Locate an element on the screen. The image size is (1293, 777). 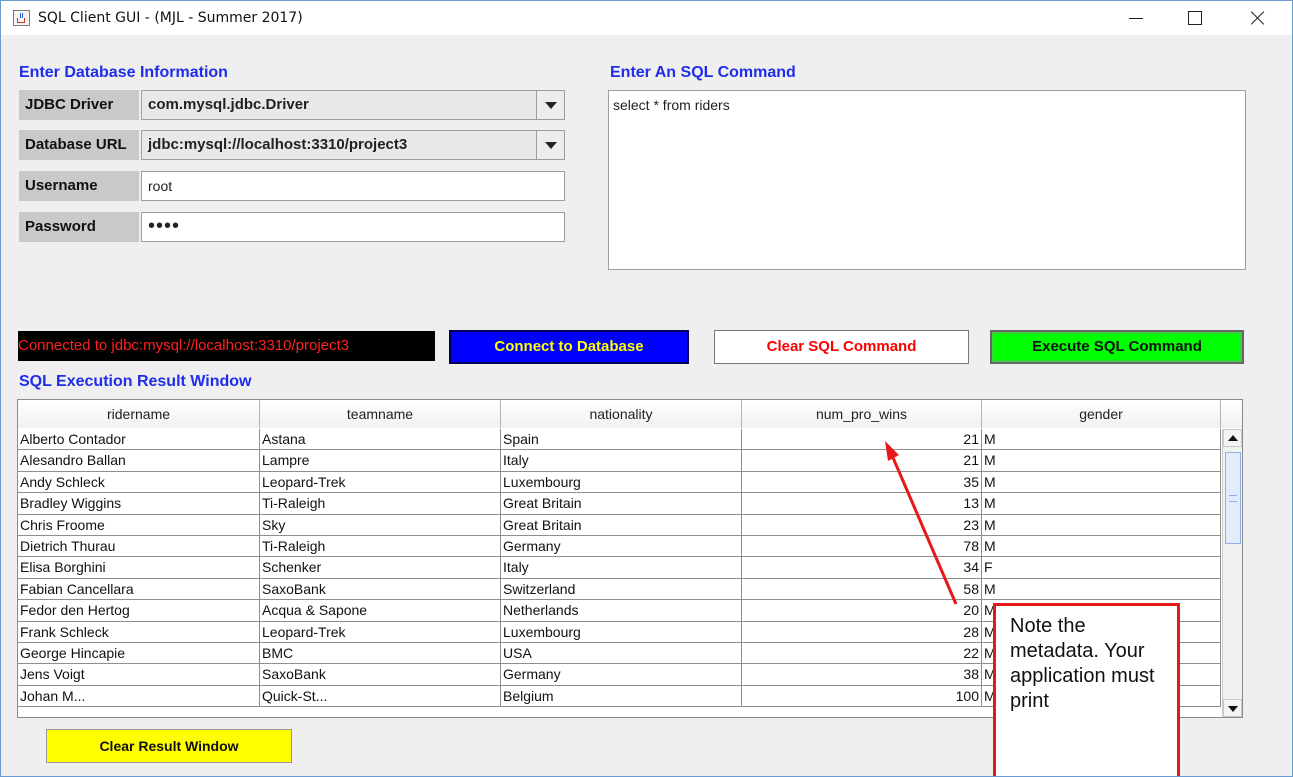
table-row: Dietrich Thurau Ti-Raleigh Germany 78 M is located at coordinates (619, 546).